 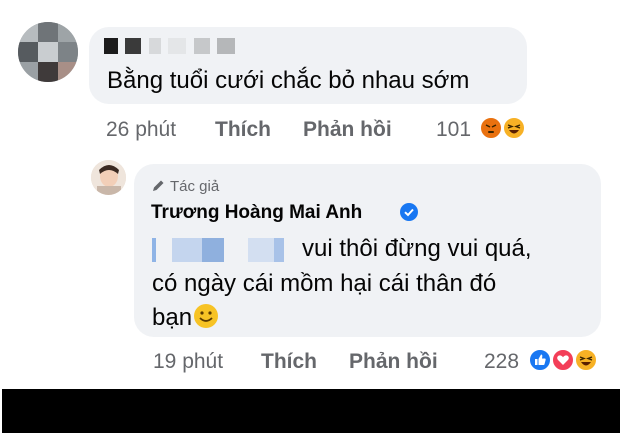 I want to click on love-reaction-icon, so click(x=563, y=360).